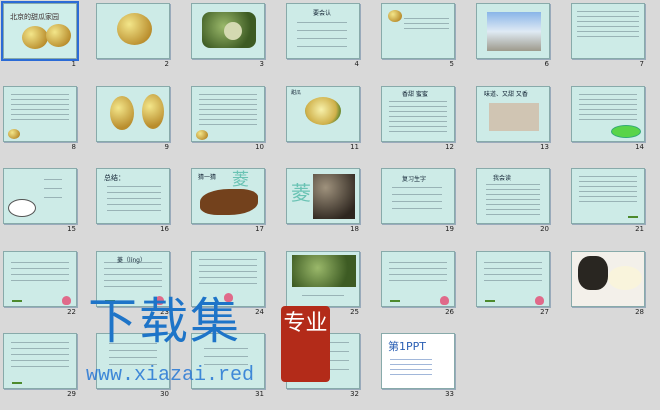  Describe the element at coordinates (40, 200) in the screenshot. I see `slide-thumbnail-15: 15` at that location.